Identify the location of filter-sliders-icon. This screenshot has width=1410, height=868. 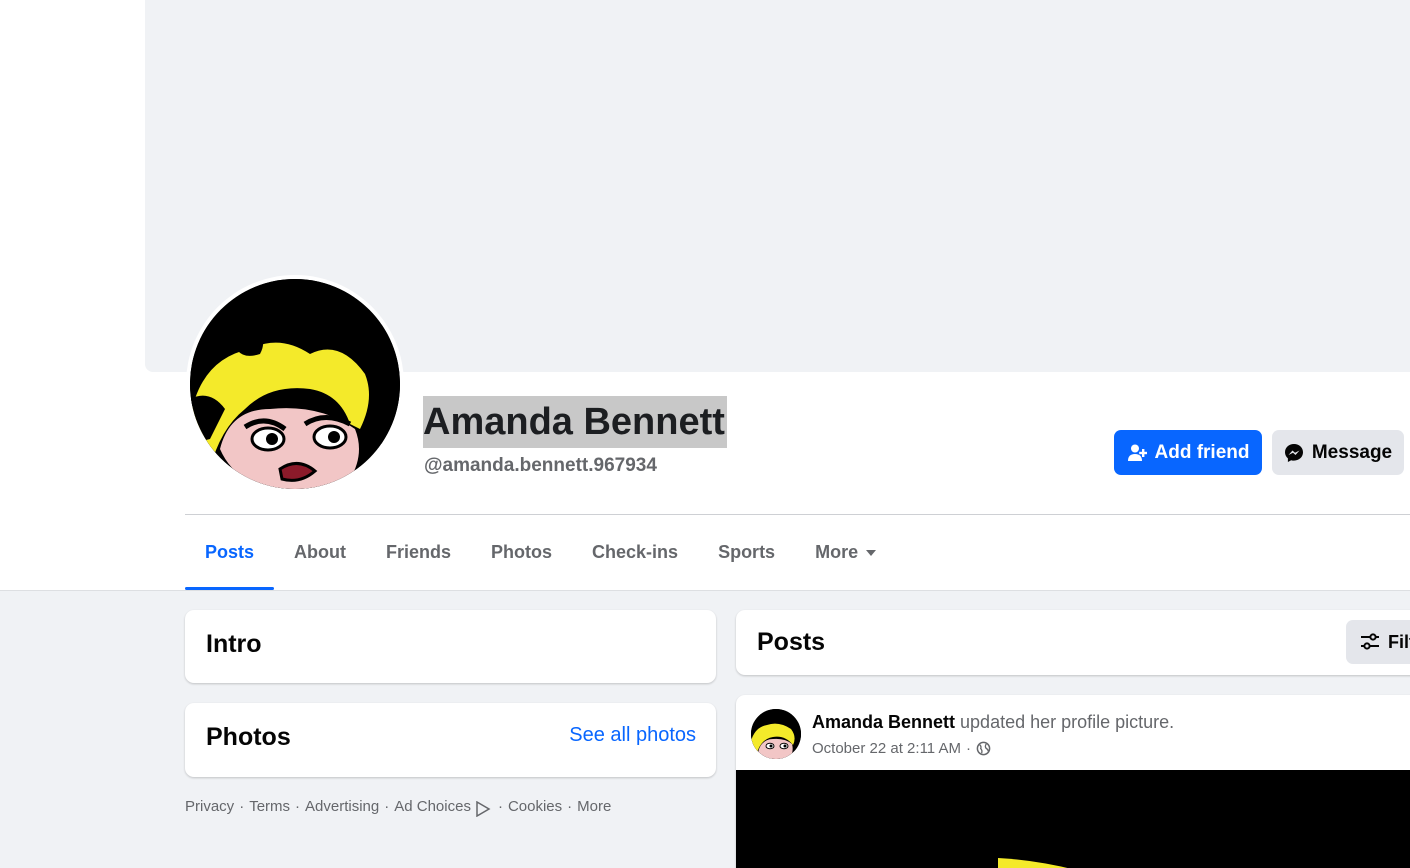
(1370, 641).